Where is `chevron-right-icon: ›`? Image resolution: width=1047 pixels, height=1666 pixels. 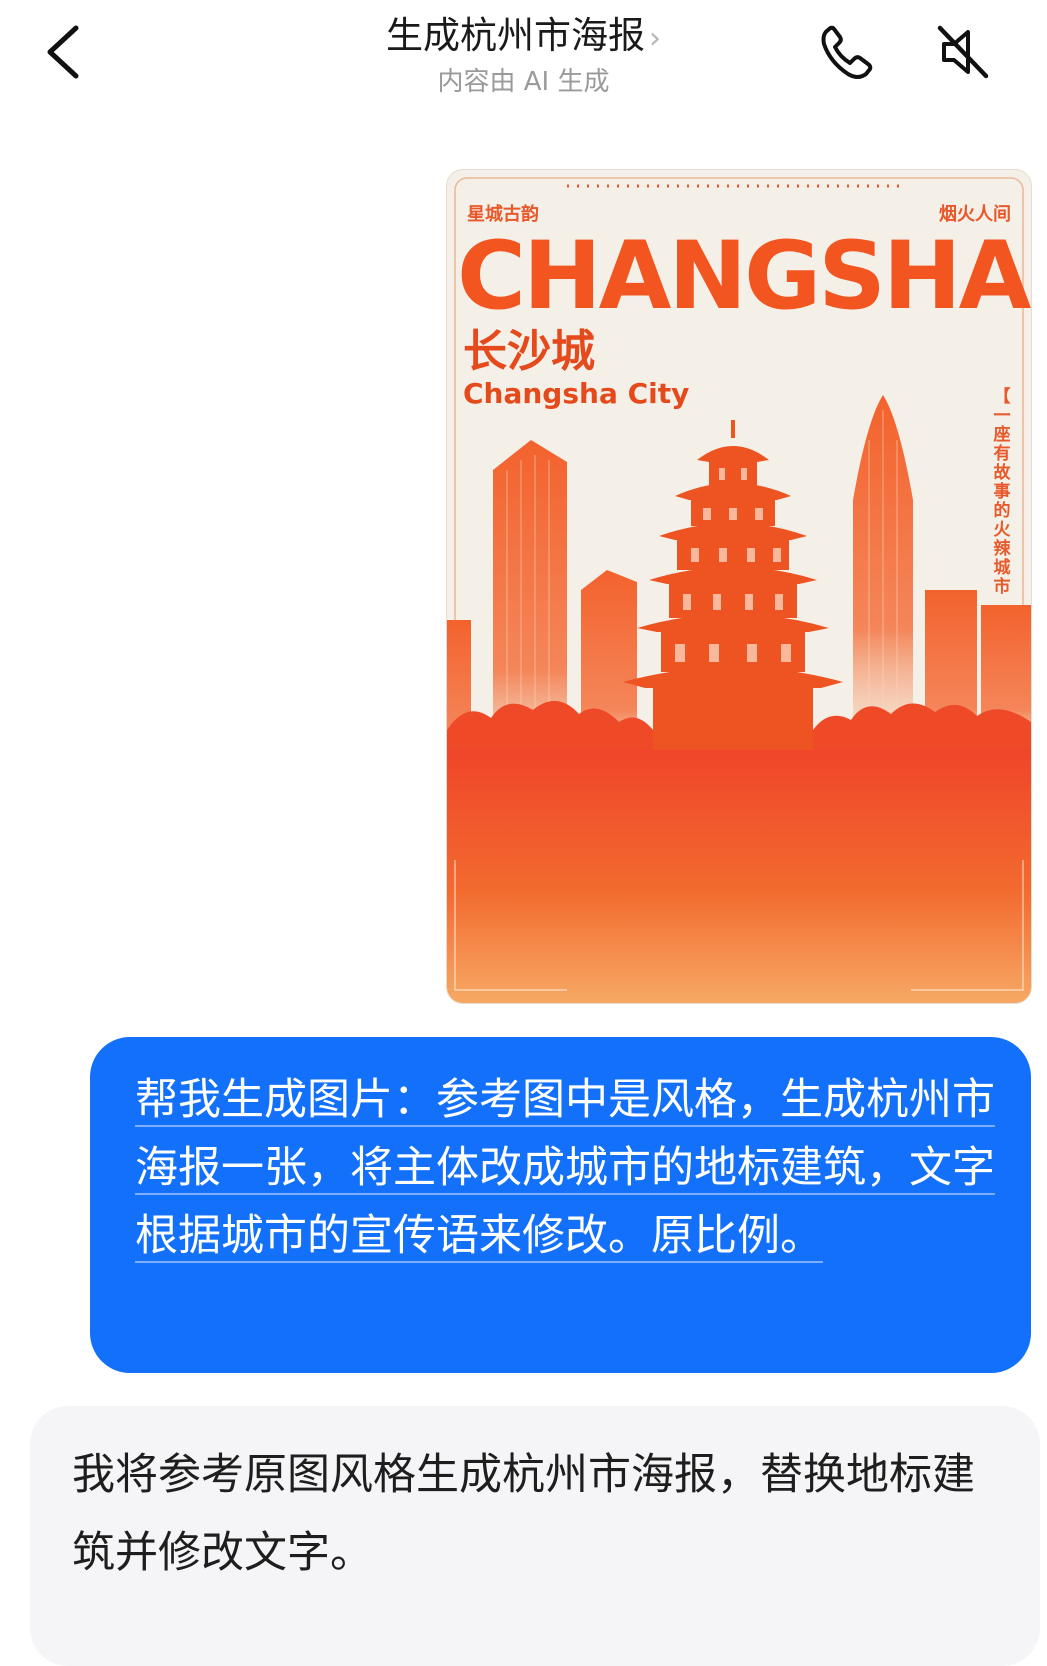
chevron-right-icon: › is located at coordinates (655, 38).